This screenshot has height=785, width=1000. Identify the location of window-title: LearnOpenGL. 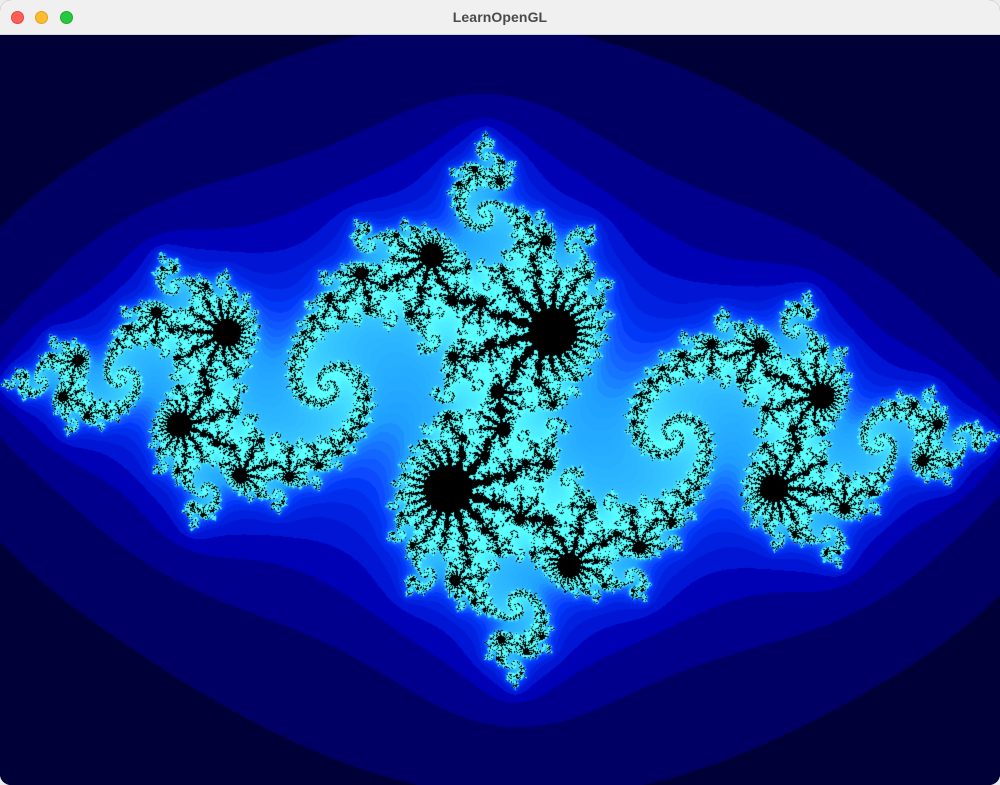
(500, 17).